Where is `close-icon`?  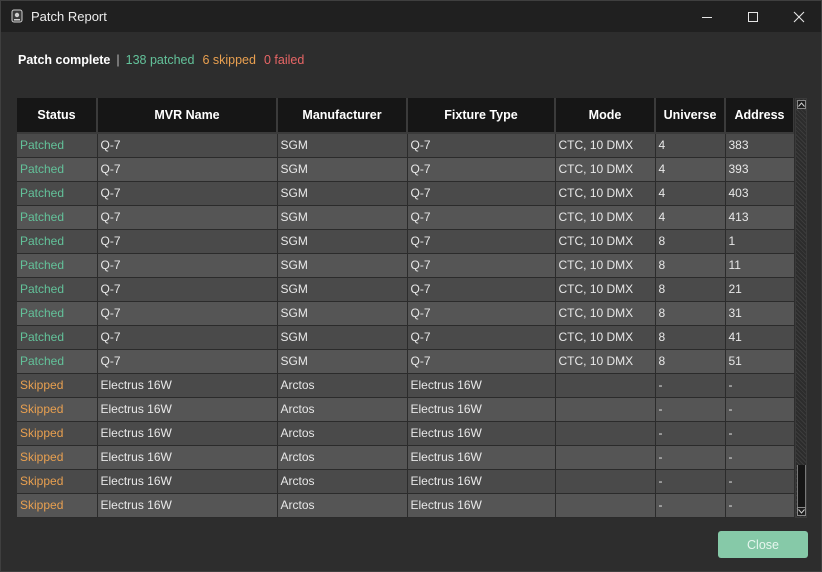
close-icon is located at coordinates (799, 16).